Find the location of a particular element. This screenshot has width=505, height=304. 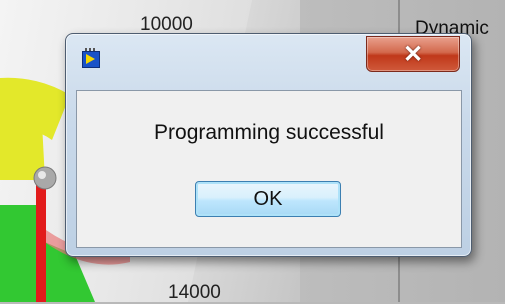

dialog-titlebar: ✕ is located at coordinates (268, 54).